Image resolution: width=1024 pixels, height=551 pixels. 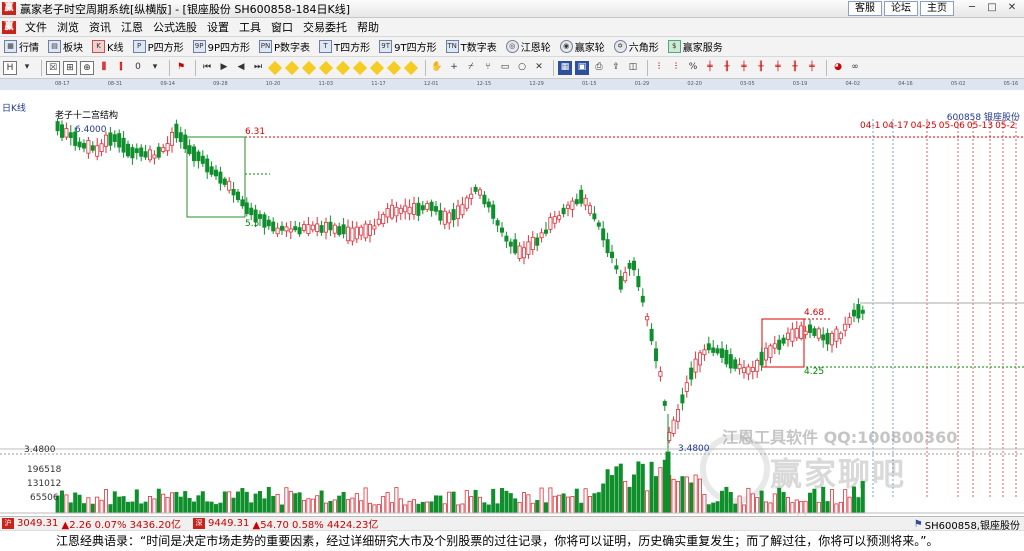 What do you see at coordinates (132, 27) in the screenshot?
I see `menu-gann: 江恩` at bounding box center [132, 27].